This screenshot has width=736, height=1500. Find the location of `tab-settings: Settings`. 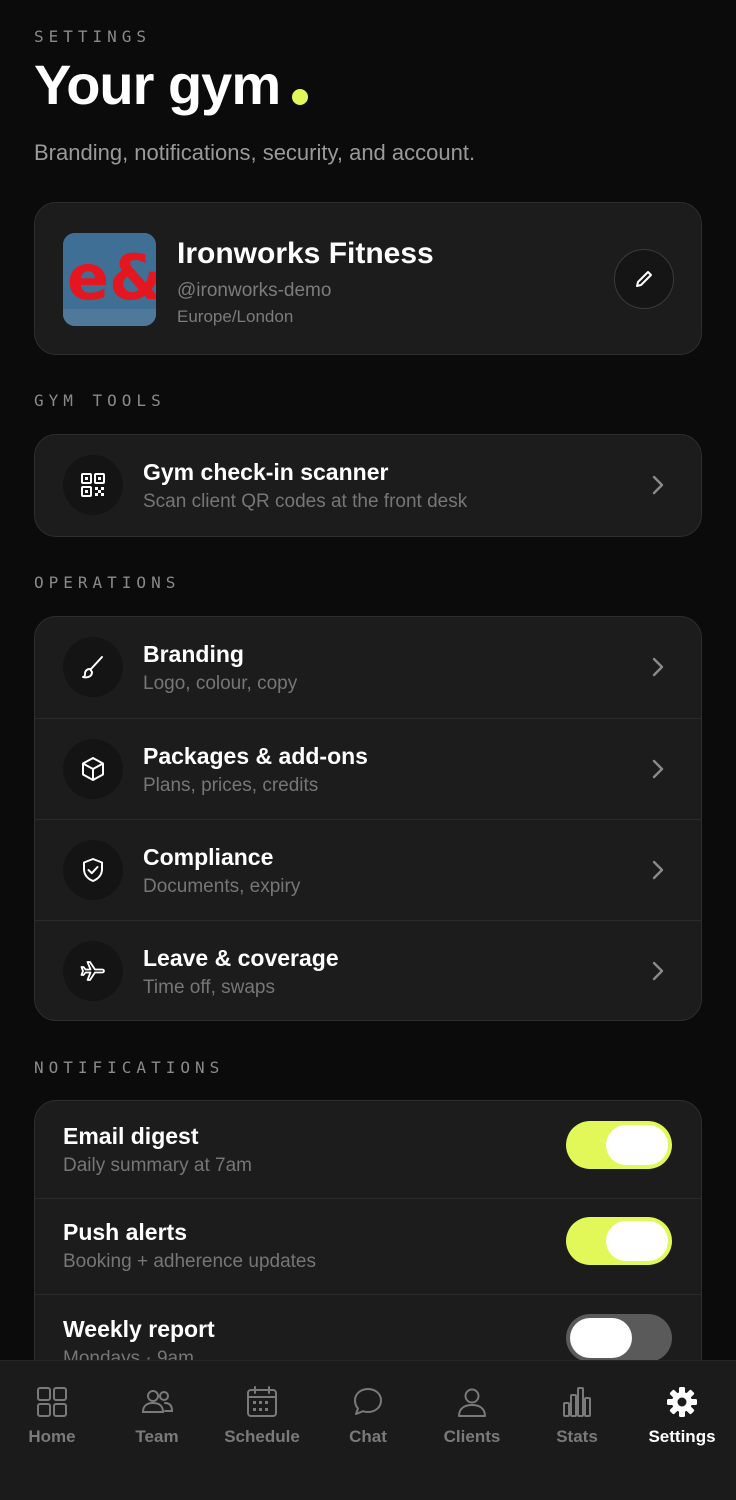

tab-settings: Settings is located at coordinates (682, 1416).